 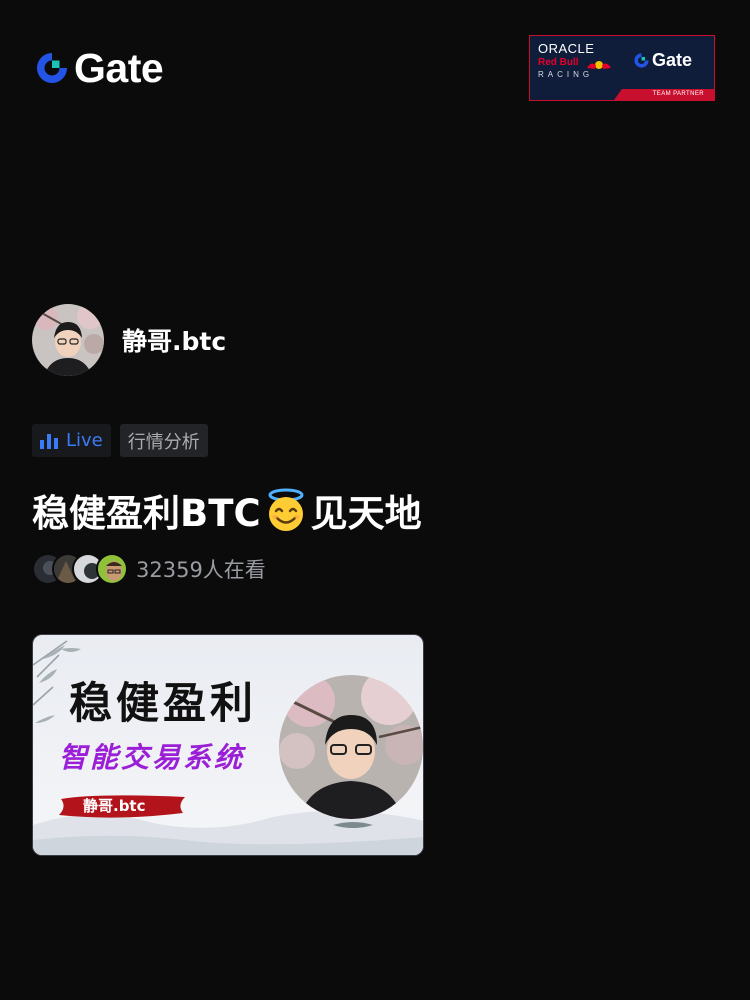 I want to click on stream-cover: 稳健盈利 智能交易系统 静哥.btc, so click(x=228, y=745).